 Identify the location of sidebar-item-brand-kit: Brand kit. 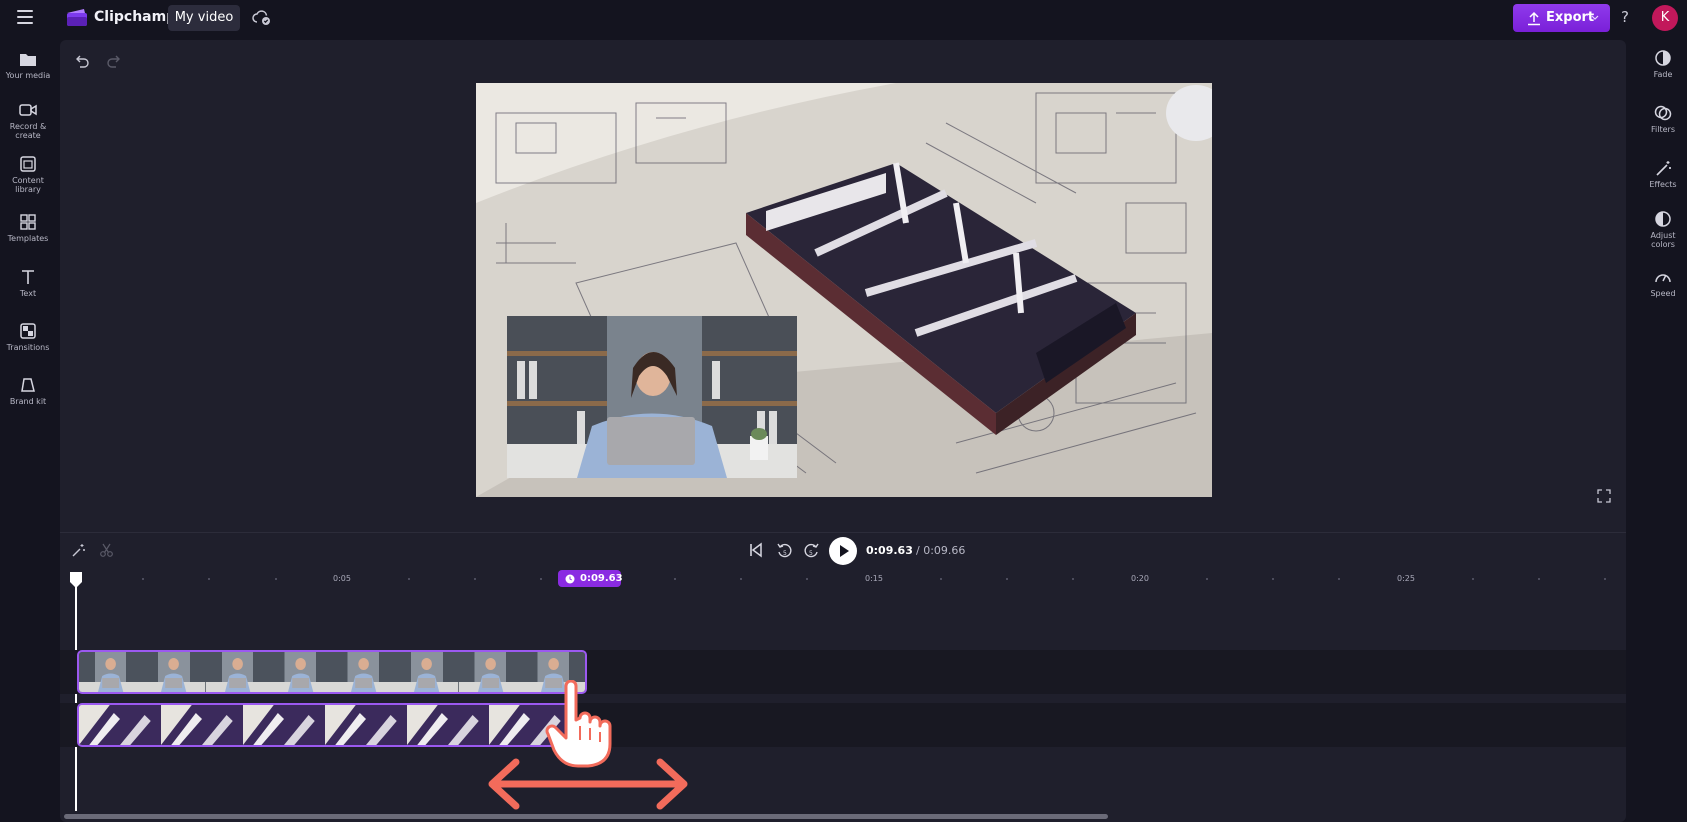
(28, 391).